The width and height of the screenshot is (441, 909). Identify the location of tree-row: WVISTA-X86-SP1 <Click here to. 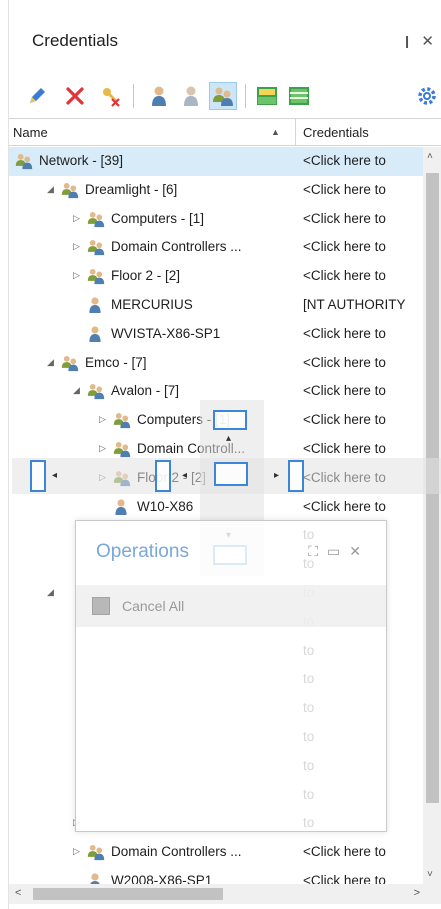
(216, 334).